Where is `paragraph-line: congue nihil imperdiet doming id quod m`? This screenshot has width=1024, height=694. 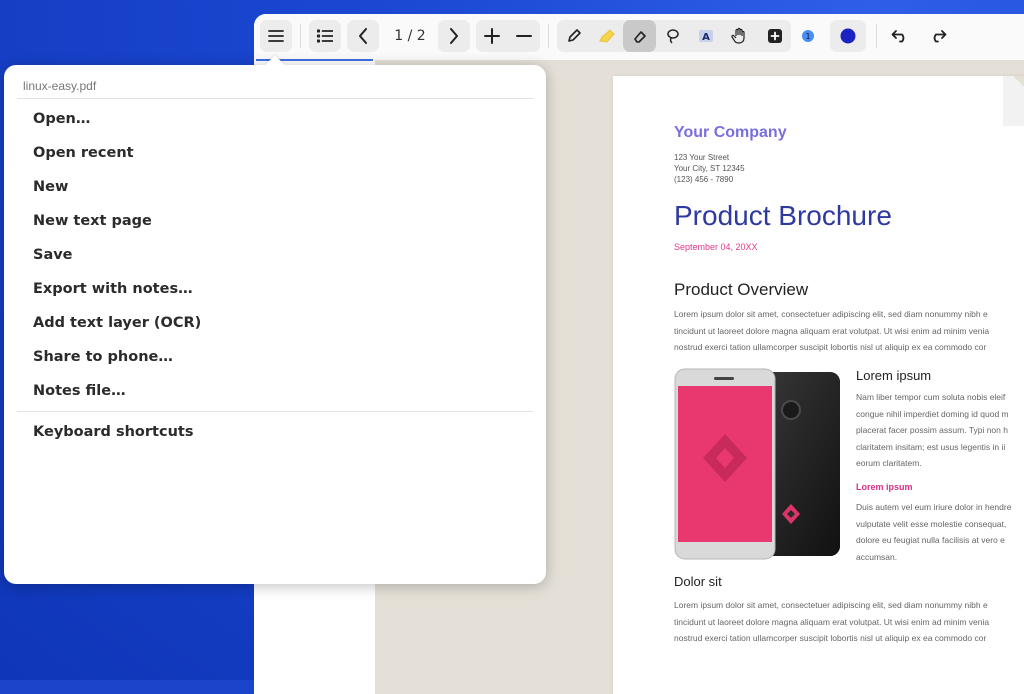 paragraph-line: congue nihil imperdiet doming id quod m is located at coordinates (932, 413).